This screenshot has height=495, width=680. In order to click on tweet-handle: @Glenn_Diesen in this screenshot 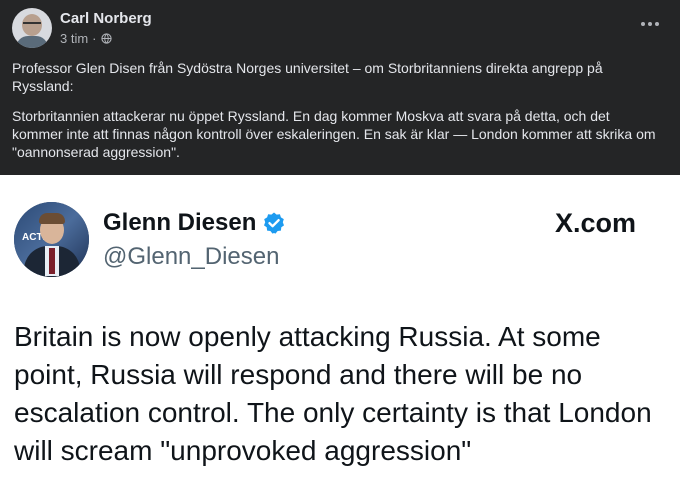, I will do `click(191, 256)`.